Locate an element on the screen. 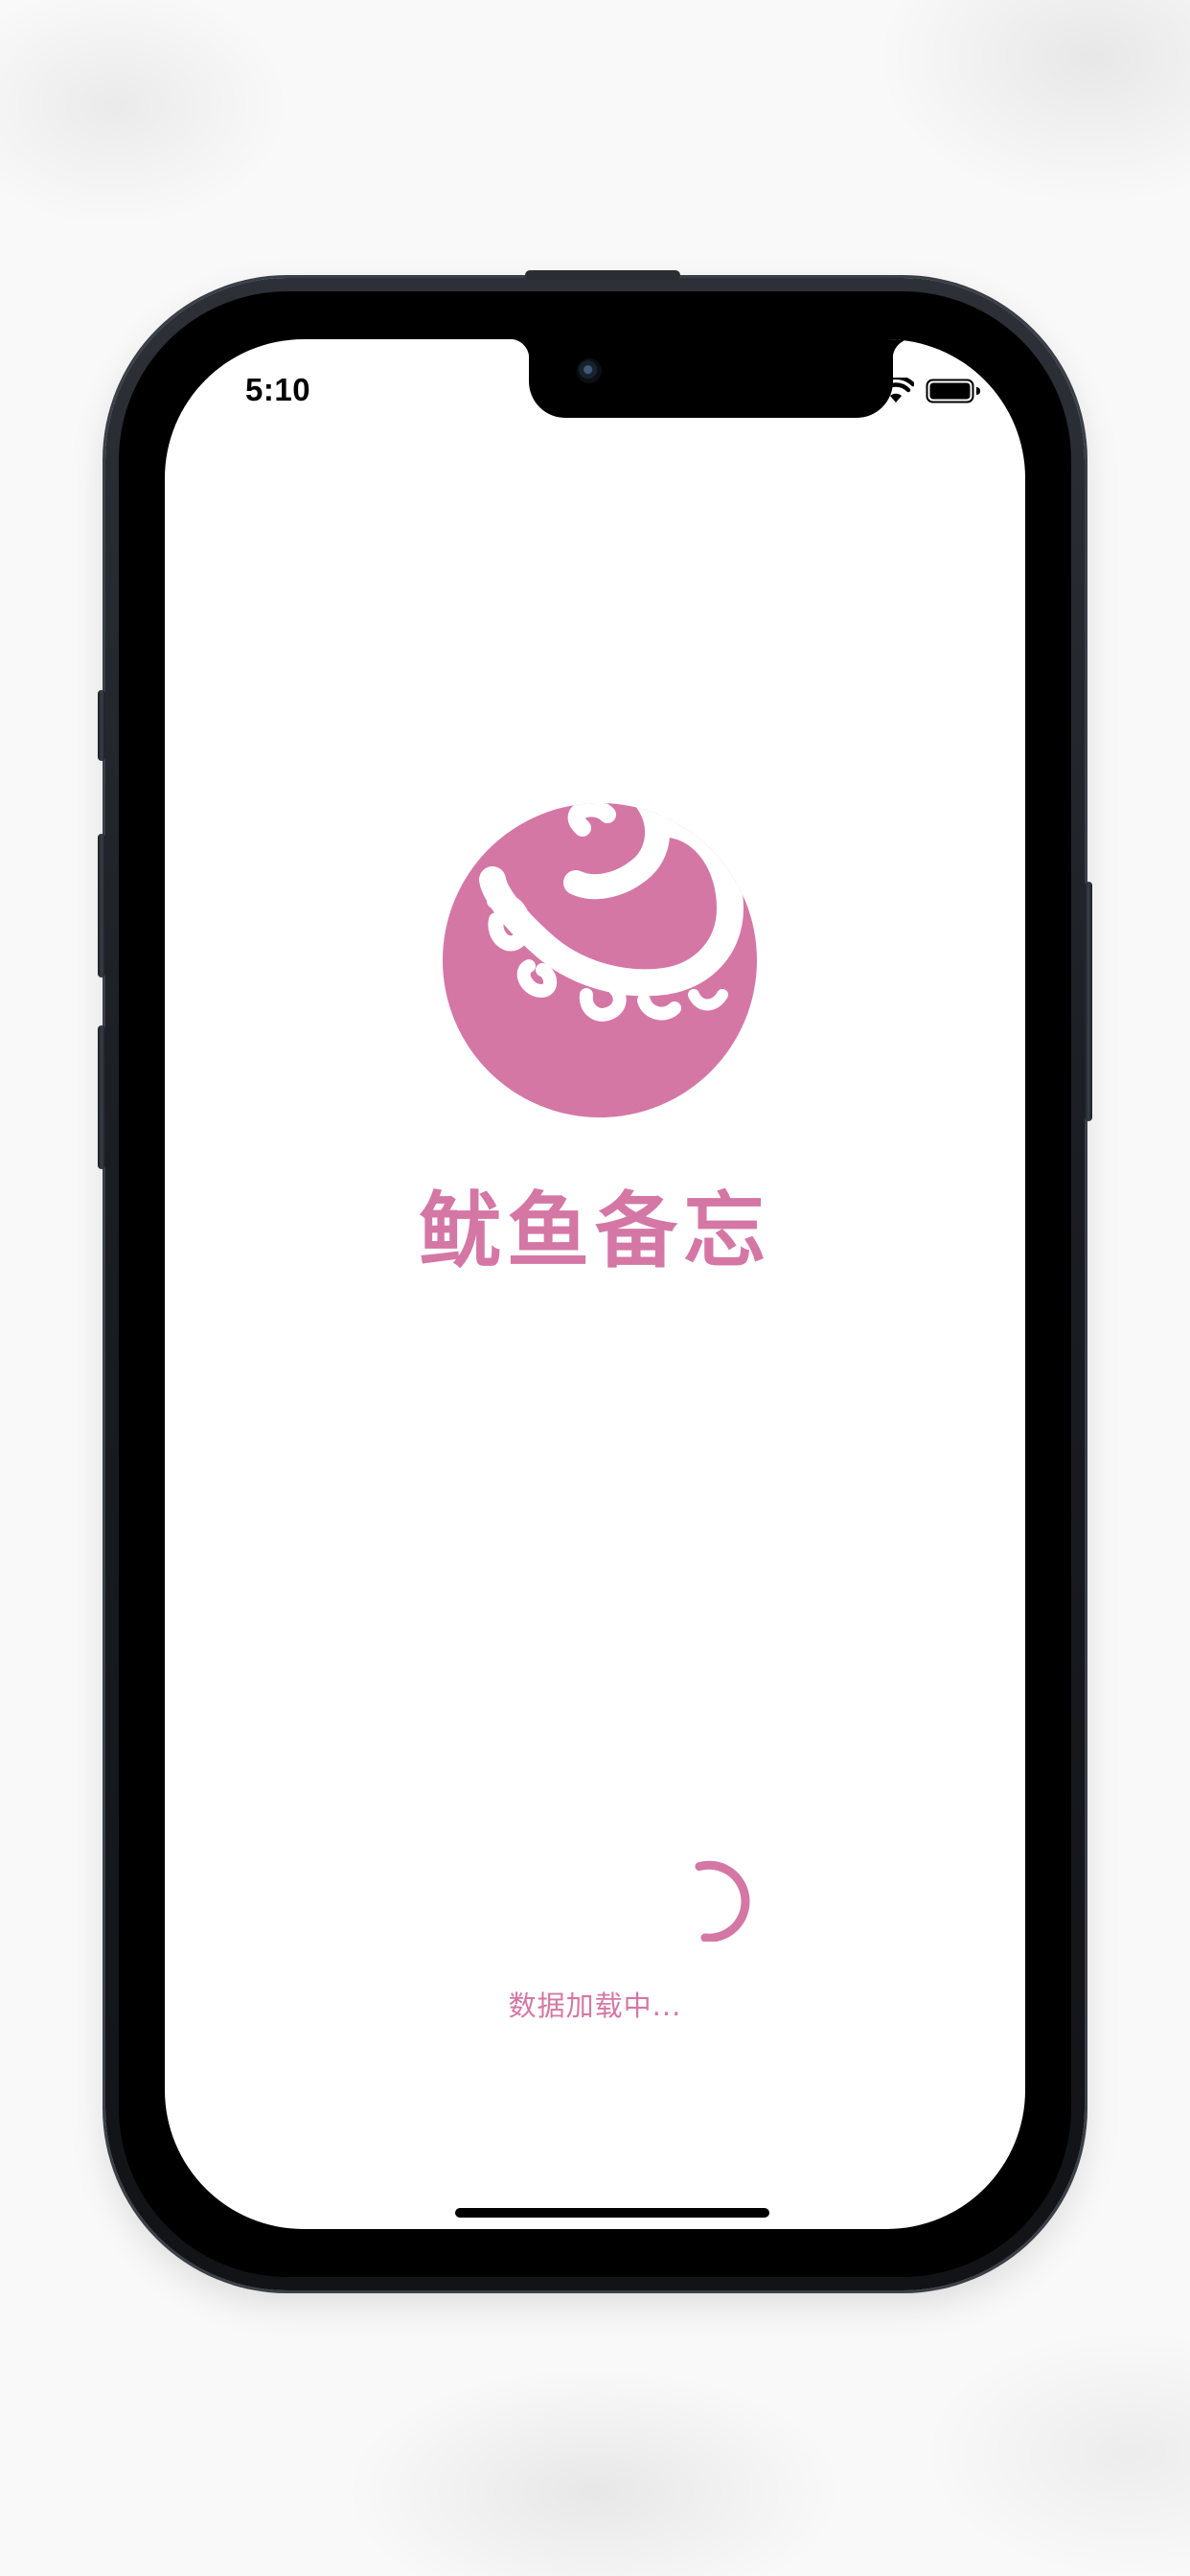  squid-logo-icon is located at coordinates (600, 960).